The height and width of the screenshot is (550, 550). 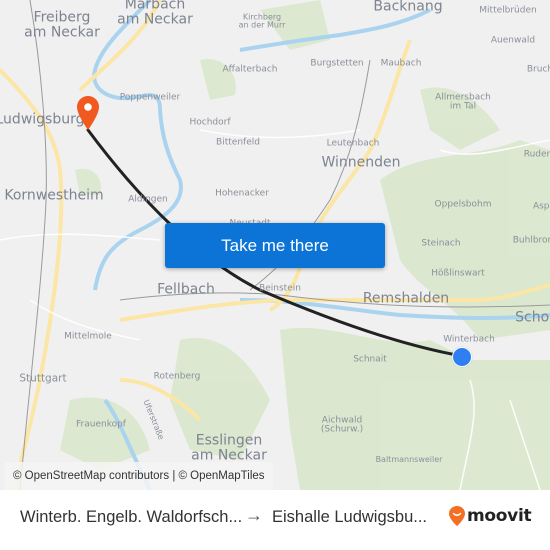 I want to click on place-label: Auenwald, so click(x=513, y=40).